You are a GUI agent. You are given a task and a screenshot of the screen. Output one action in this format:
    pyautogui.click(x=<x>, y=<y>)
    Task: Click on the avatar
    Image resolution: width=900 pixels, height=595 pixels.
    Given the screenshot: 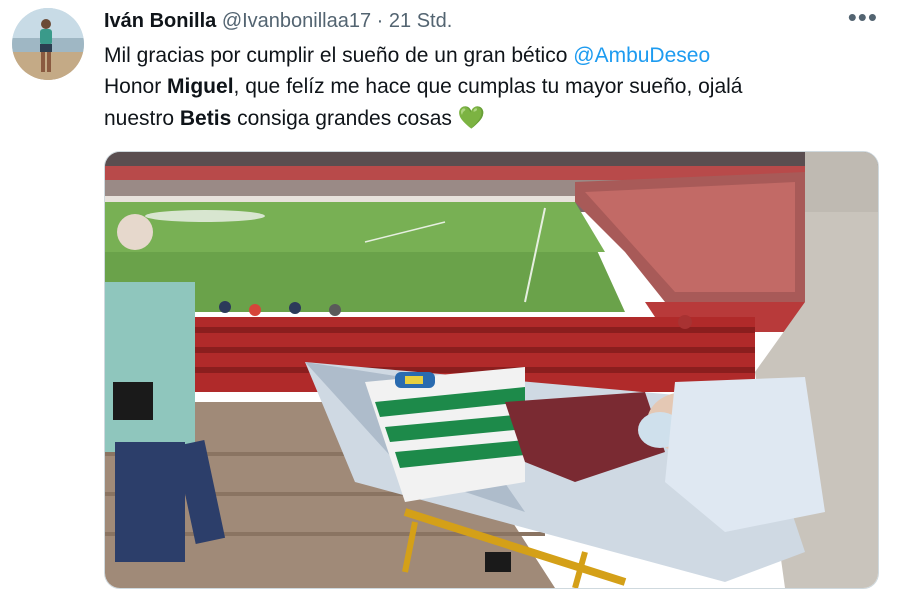 What is the action you would take?
    pyautogui.click(x=48, y=44)
    